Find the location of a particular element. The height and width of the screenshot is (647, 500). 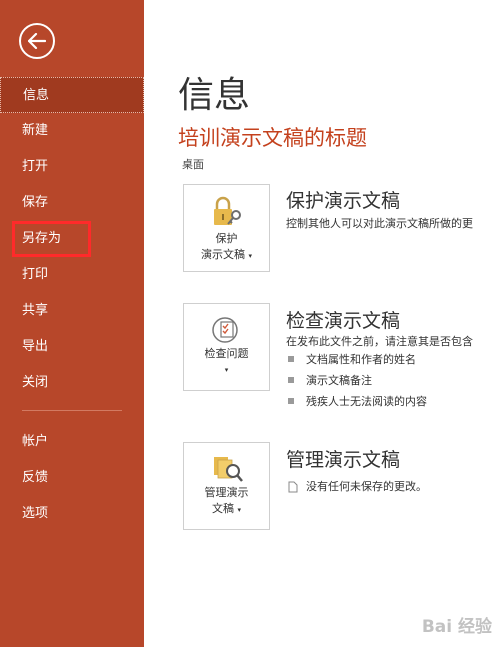

manage-status: 没有任何未保存的更改。 is located at coordinates (357, 486).